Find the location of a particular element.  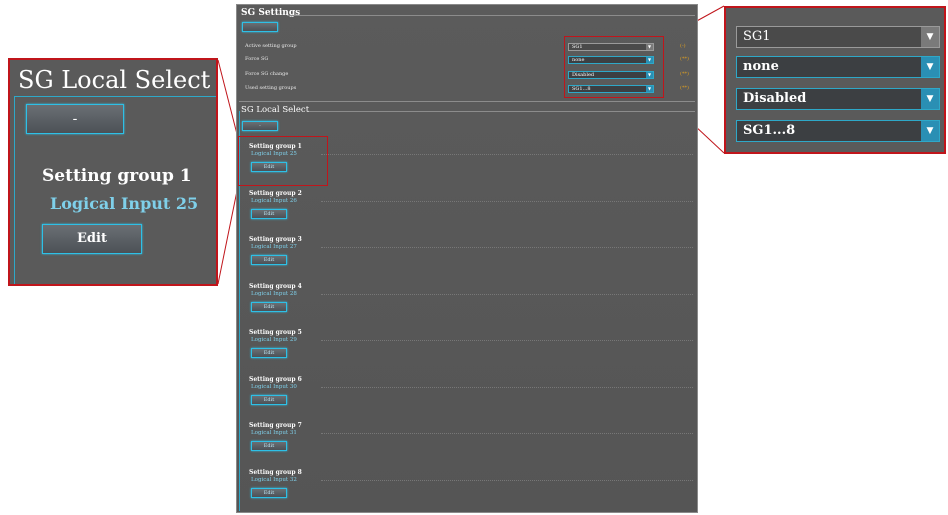

setting-group-title: Setting group 2 is located at coordinates (275, 193).